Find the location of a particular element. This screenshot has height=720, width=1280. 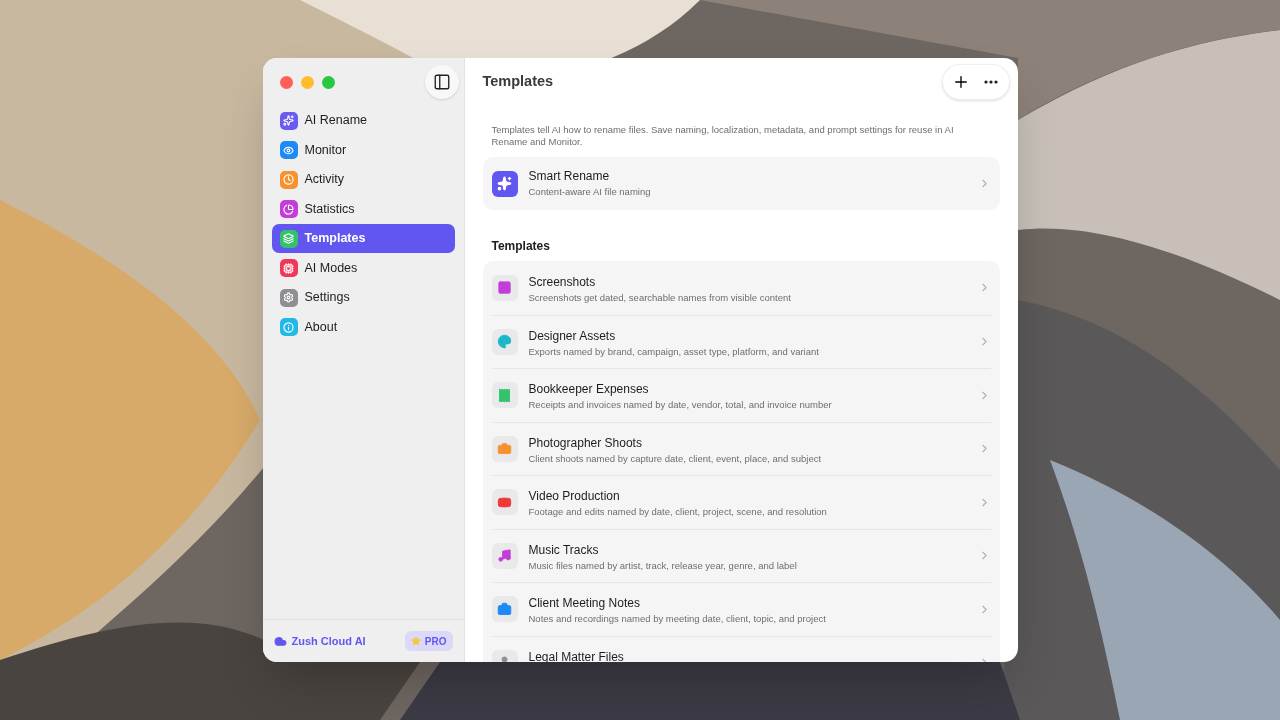

cloud-label: Zush Cloud AI is located at coordinates (328, 641).